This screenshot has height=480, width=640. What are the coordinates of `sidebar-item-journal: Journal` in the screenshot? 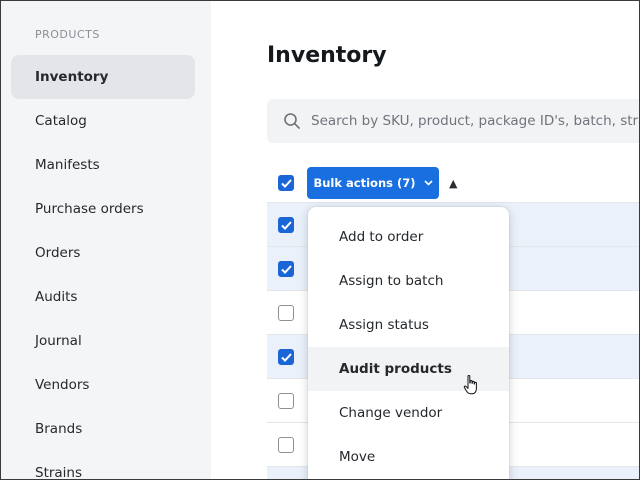 It's located at (103, 341).